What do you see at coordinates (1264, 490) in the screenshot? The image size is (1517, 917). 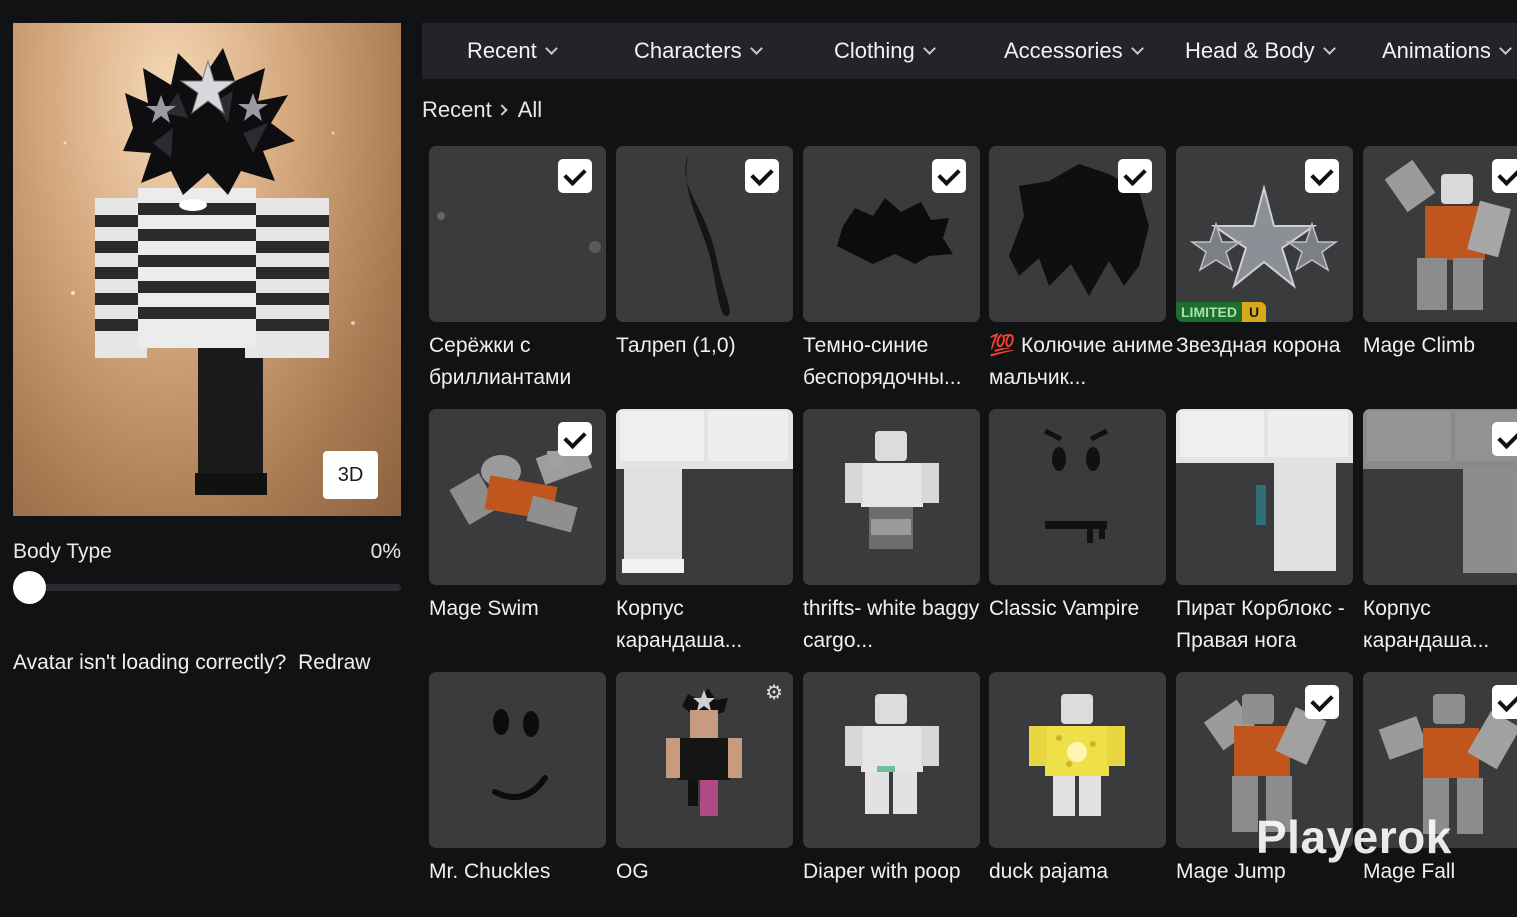 I see `pirate-leg-icon` at bounding box center [1264, 490].